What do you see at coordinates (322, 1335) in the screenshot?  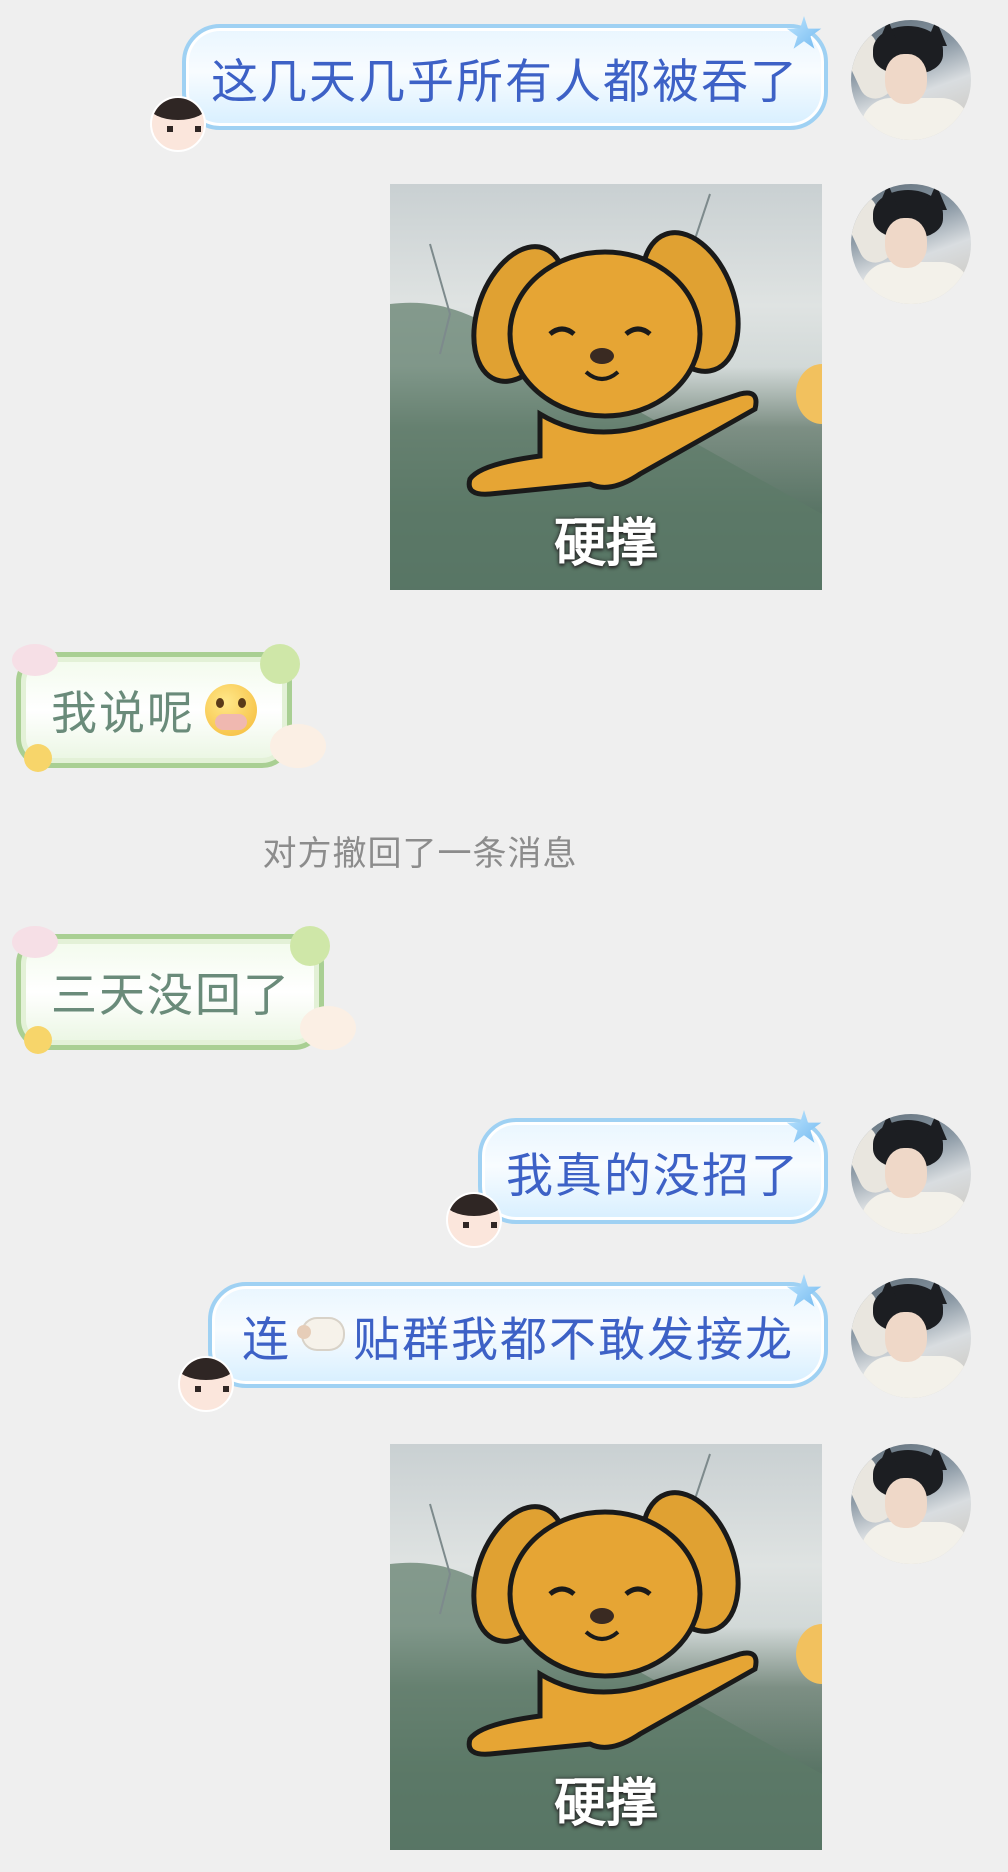 I see `sheep-emoji-icon` at bounding box center [322, 1335].